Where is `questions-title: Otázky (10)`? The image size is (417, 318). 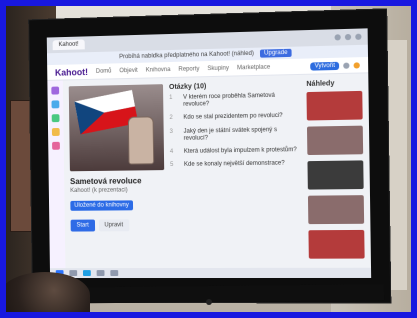 questions-title: Otázky (10) is located at coordinates (187, 87).